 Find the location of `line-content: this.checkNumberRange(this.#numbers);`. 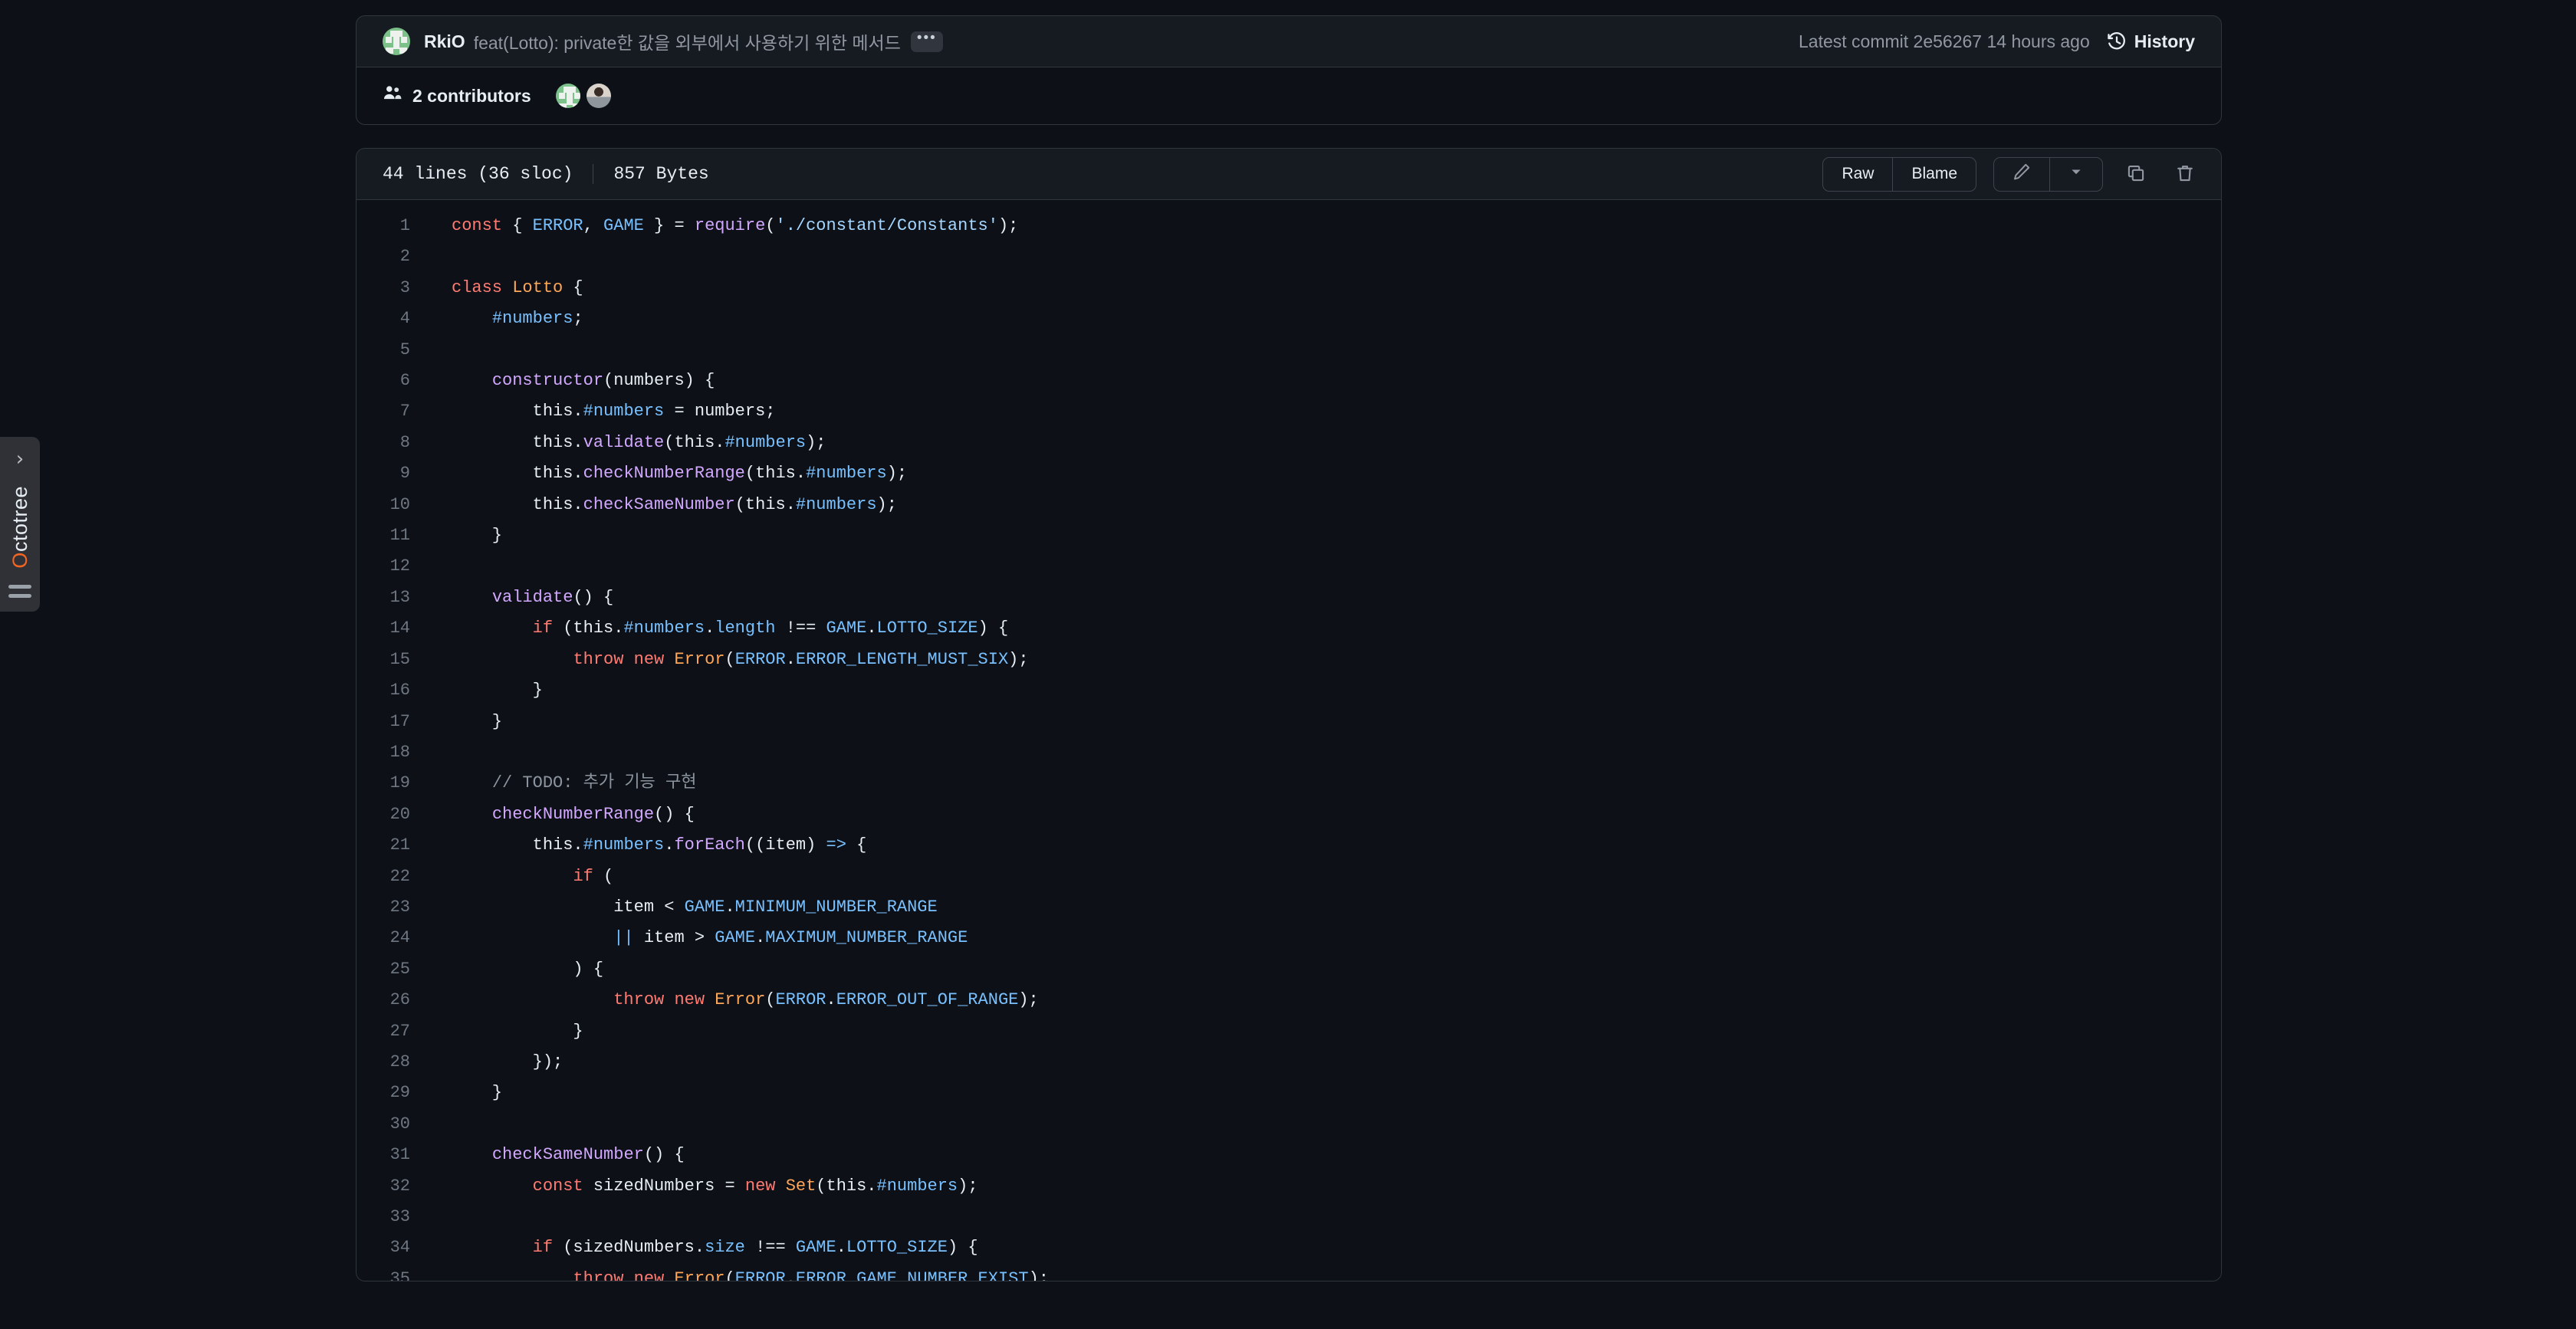

line-content: this.checkNumberRange(this.#numbers); is located at coordinates (1326, 473).